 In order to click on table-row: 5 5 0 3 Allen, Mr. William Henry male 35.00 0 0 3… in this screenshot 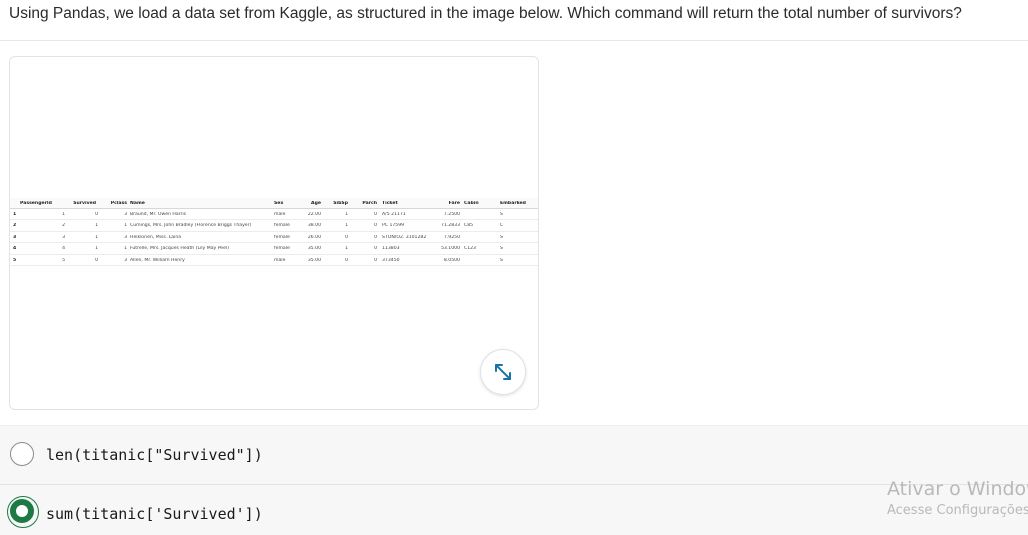, I will do `click(274, 260)`.